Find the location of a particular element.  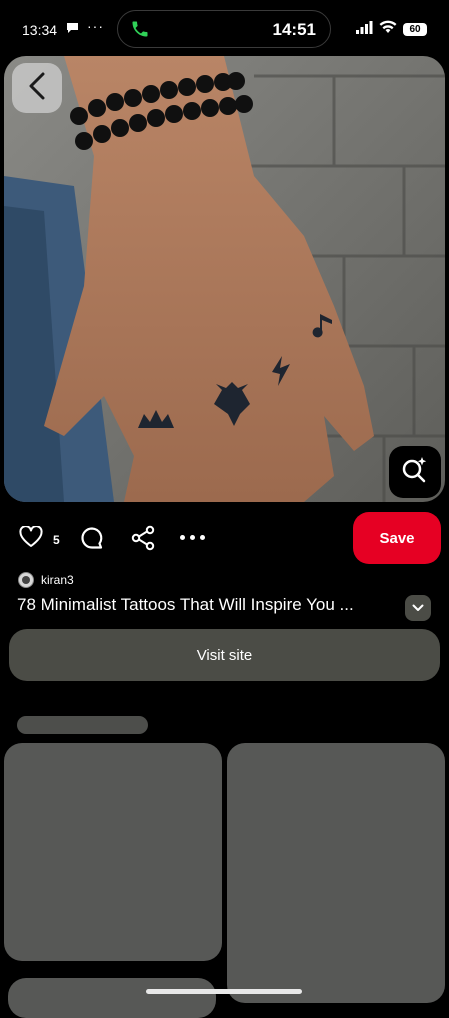

visual-search-icon is located at coordinates (415, 472).